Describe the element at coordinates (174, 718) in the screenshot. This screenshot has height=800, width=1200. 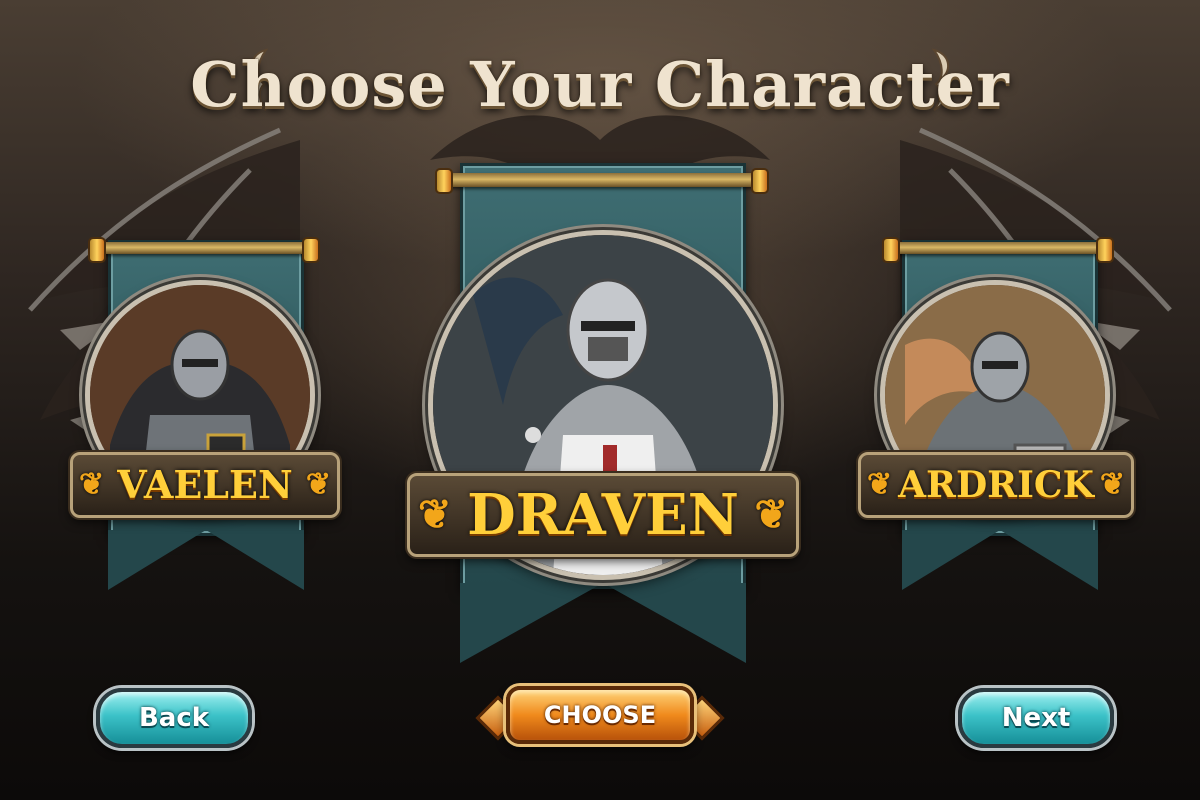
I see `back-button: Back` at that location.